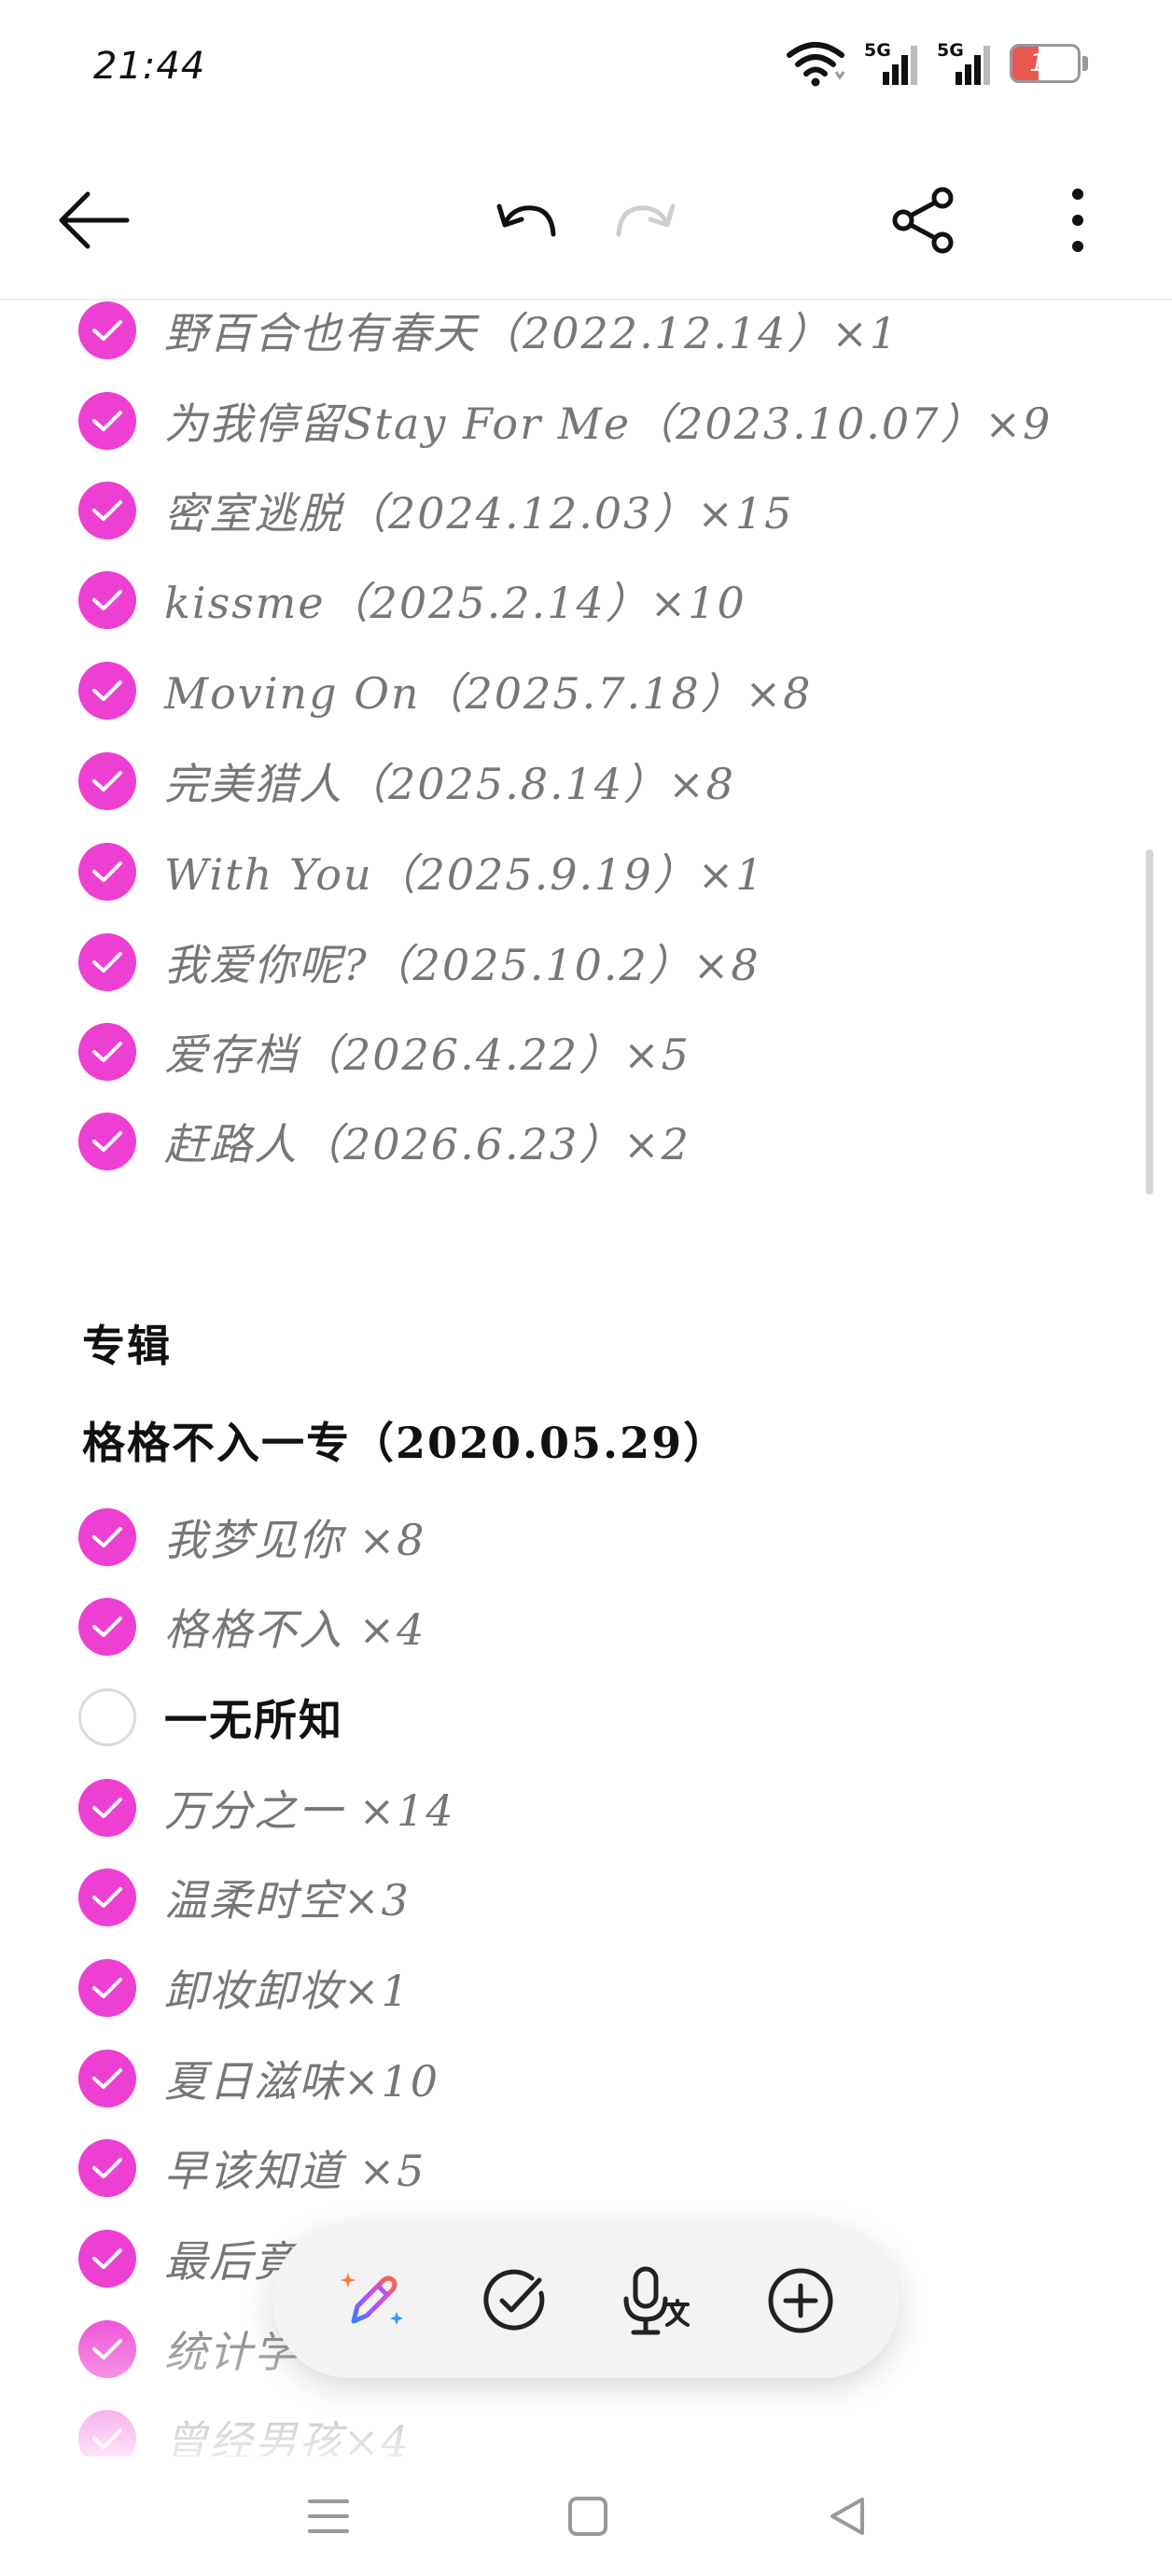 The width and height of the screenshot is (1172, 2576). I want to click on nav-menu-button, so click(328, 2516).